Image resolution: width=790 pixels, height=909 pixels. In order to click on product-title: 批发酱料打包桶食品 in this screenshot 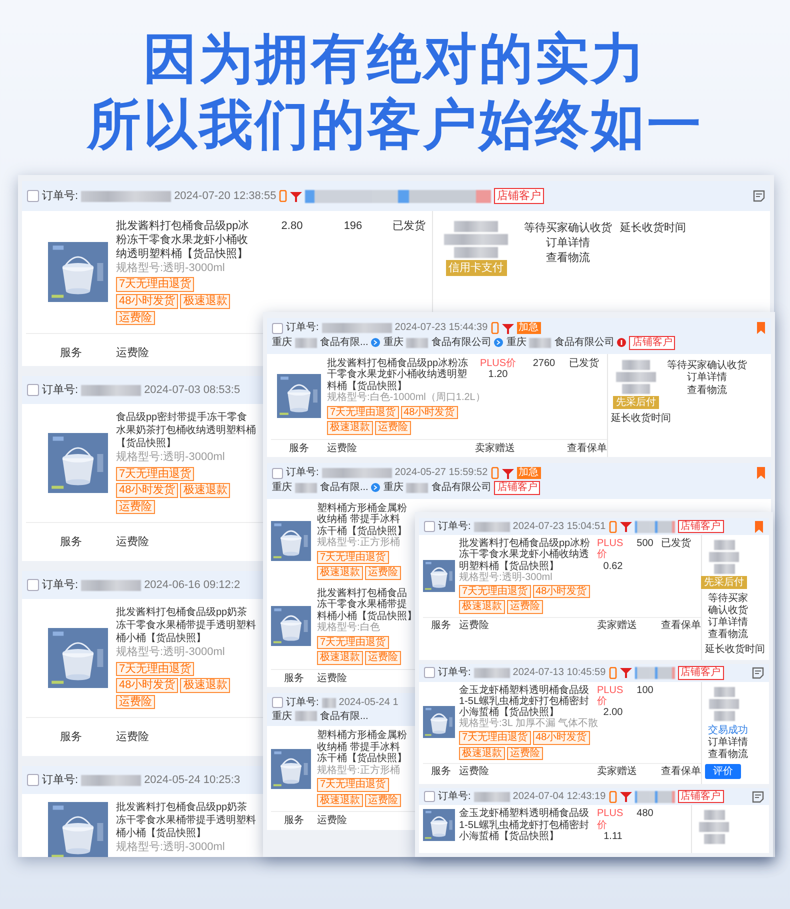, I will do `click(362, 593)`.